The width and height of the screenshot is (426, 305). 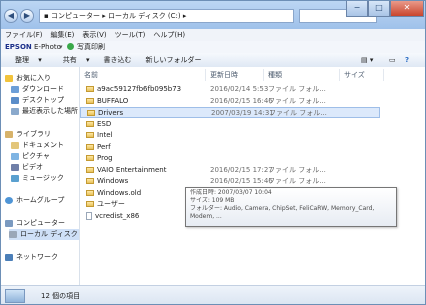 What do you see at coordinates (15, 111) in the screenshot?
I see `recent-places-icon` at bounding box center [15, 111].